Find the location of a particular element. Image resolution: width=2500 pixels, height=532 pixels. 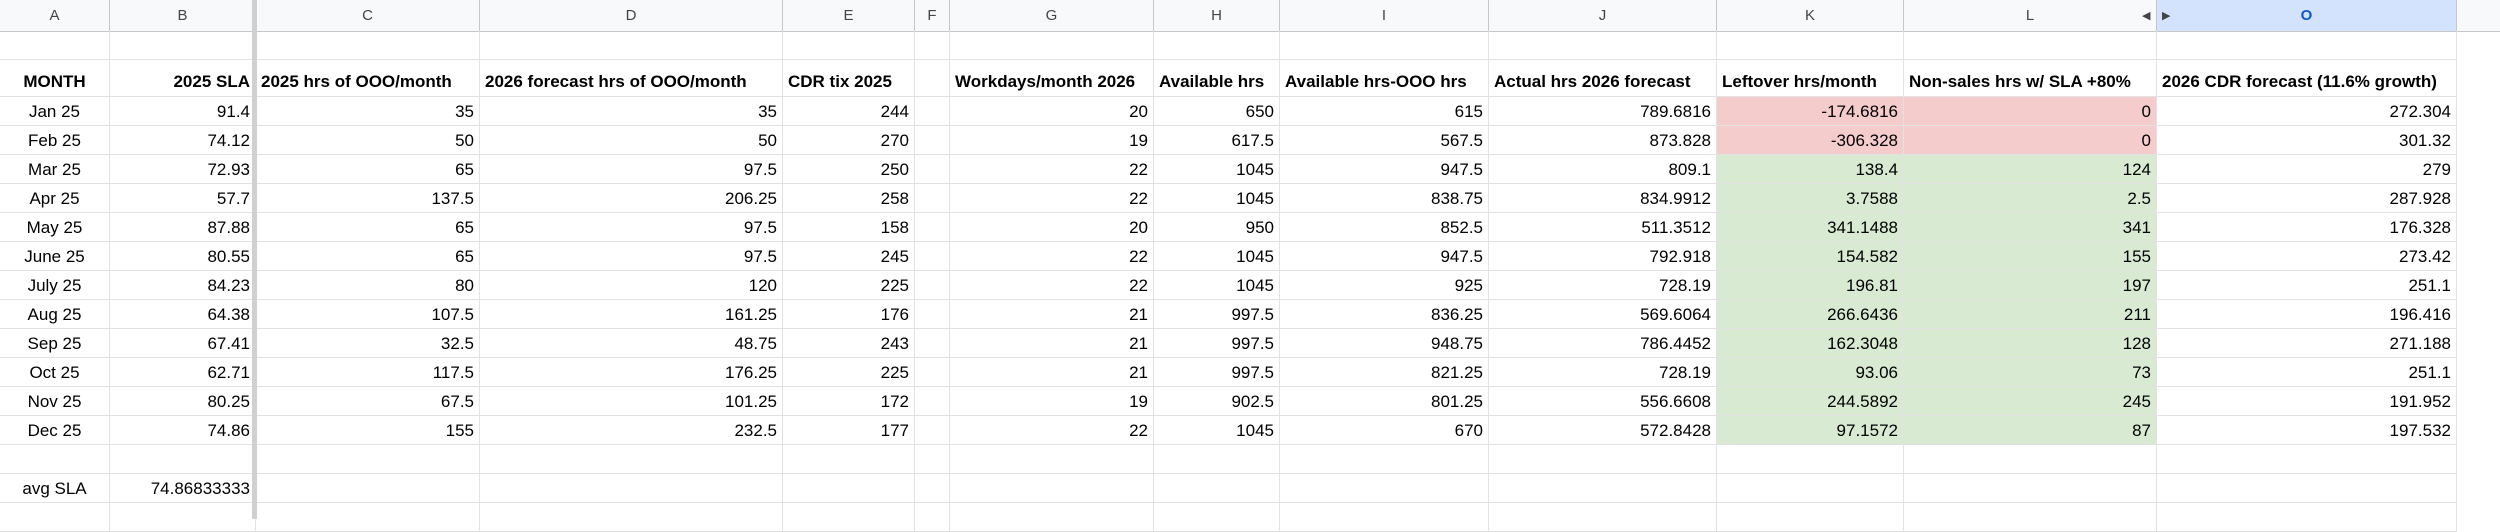

cell-o is located at coordinates (2307, 459).